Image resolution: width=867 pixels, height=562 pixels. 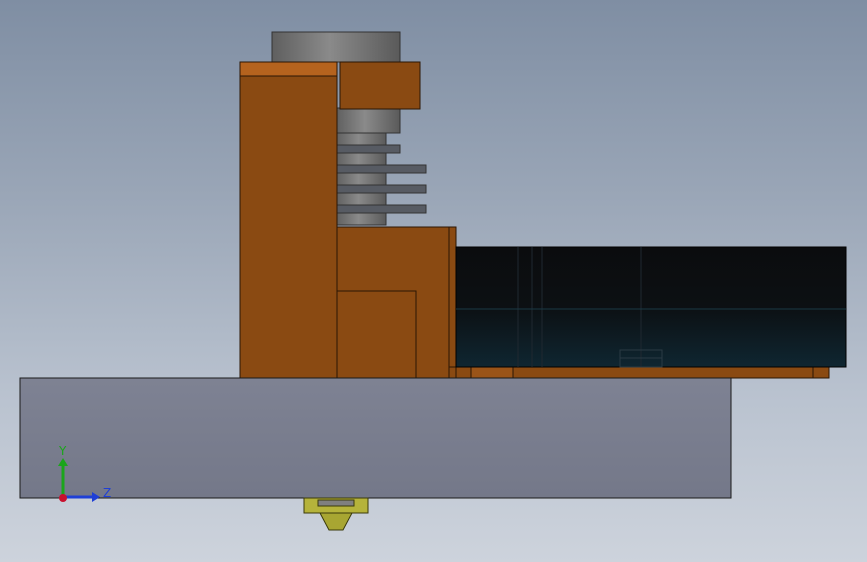 I want to click on top-cylinder, so click(x=336, y=47).